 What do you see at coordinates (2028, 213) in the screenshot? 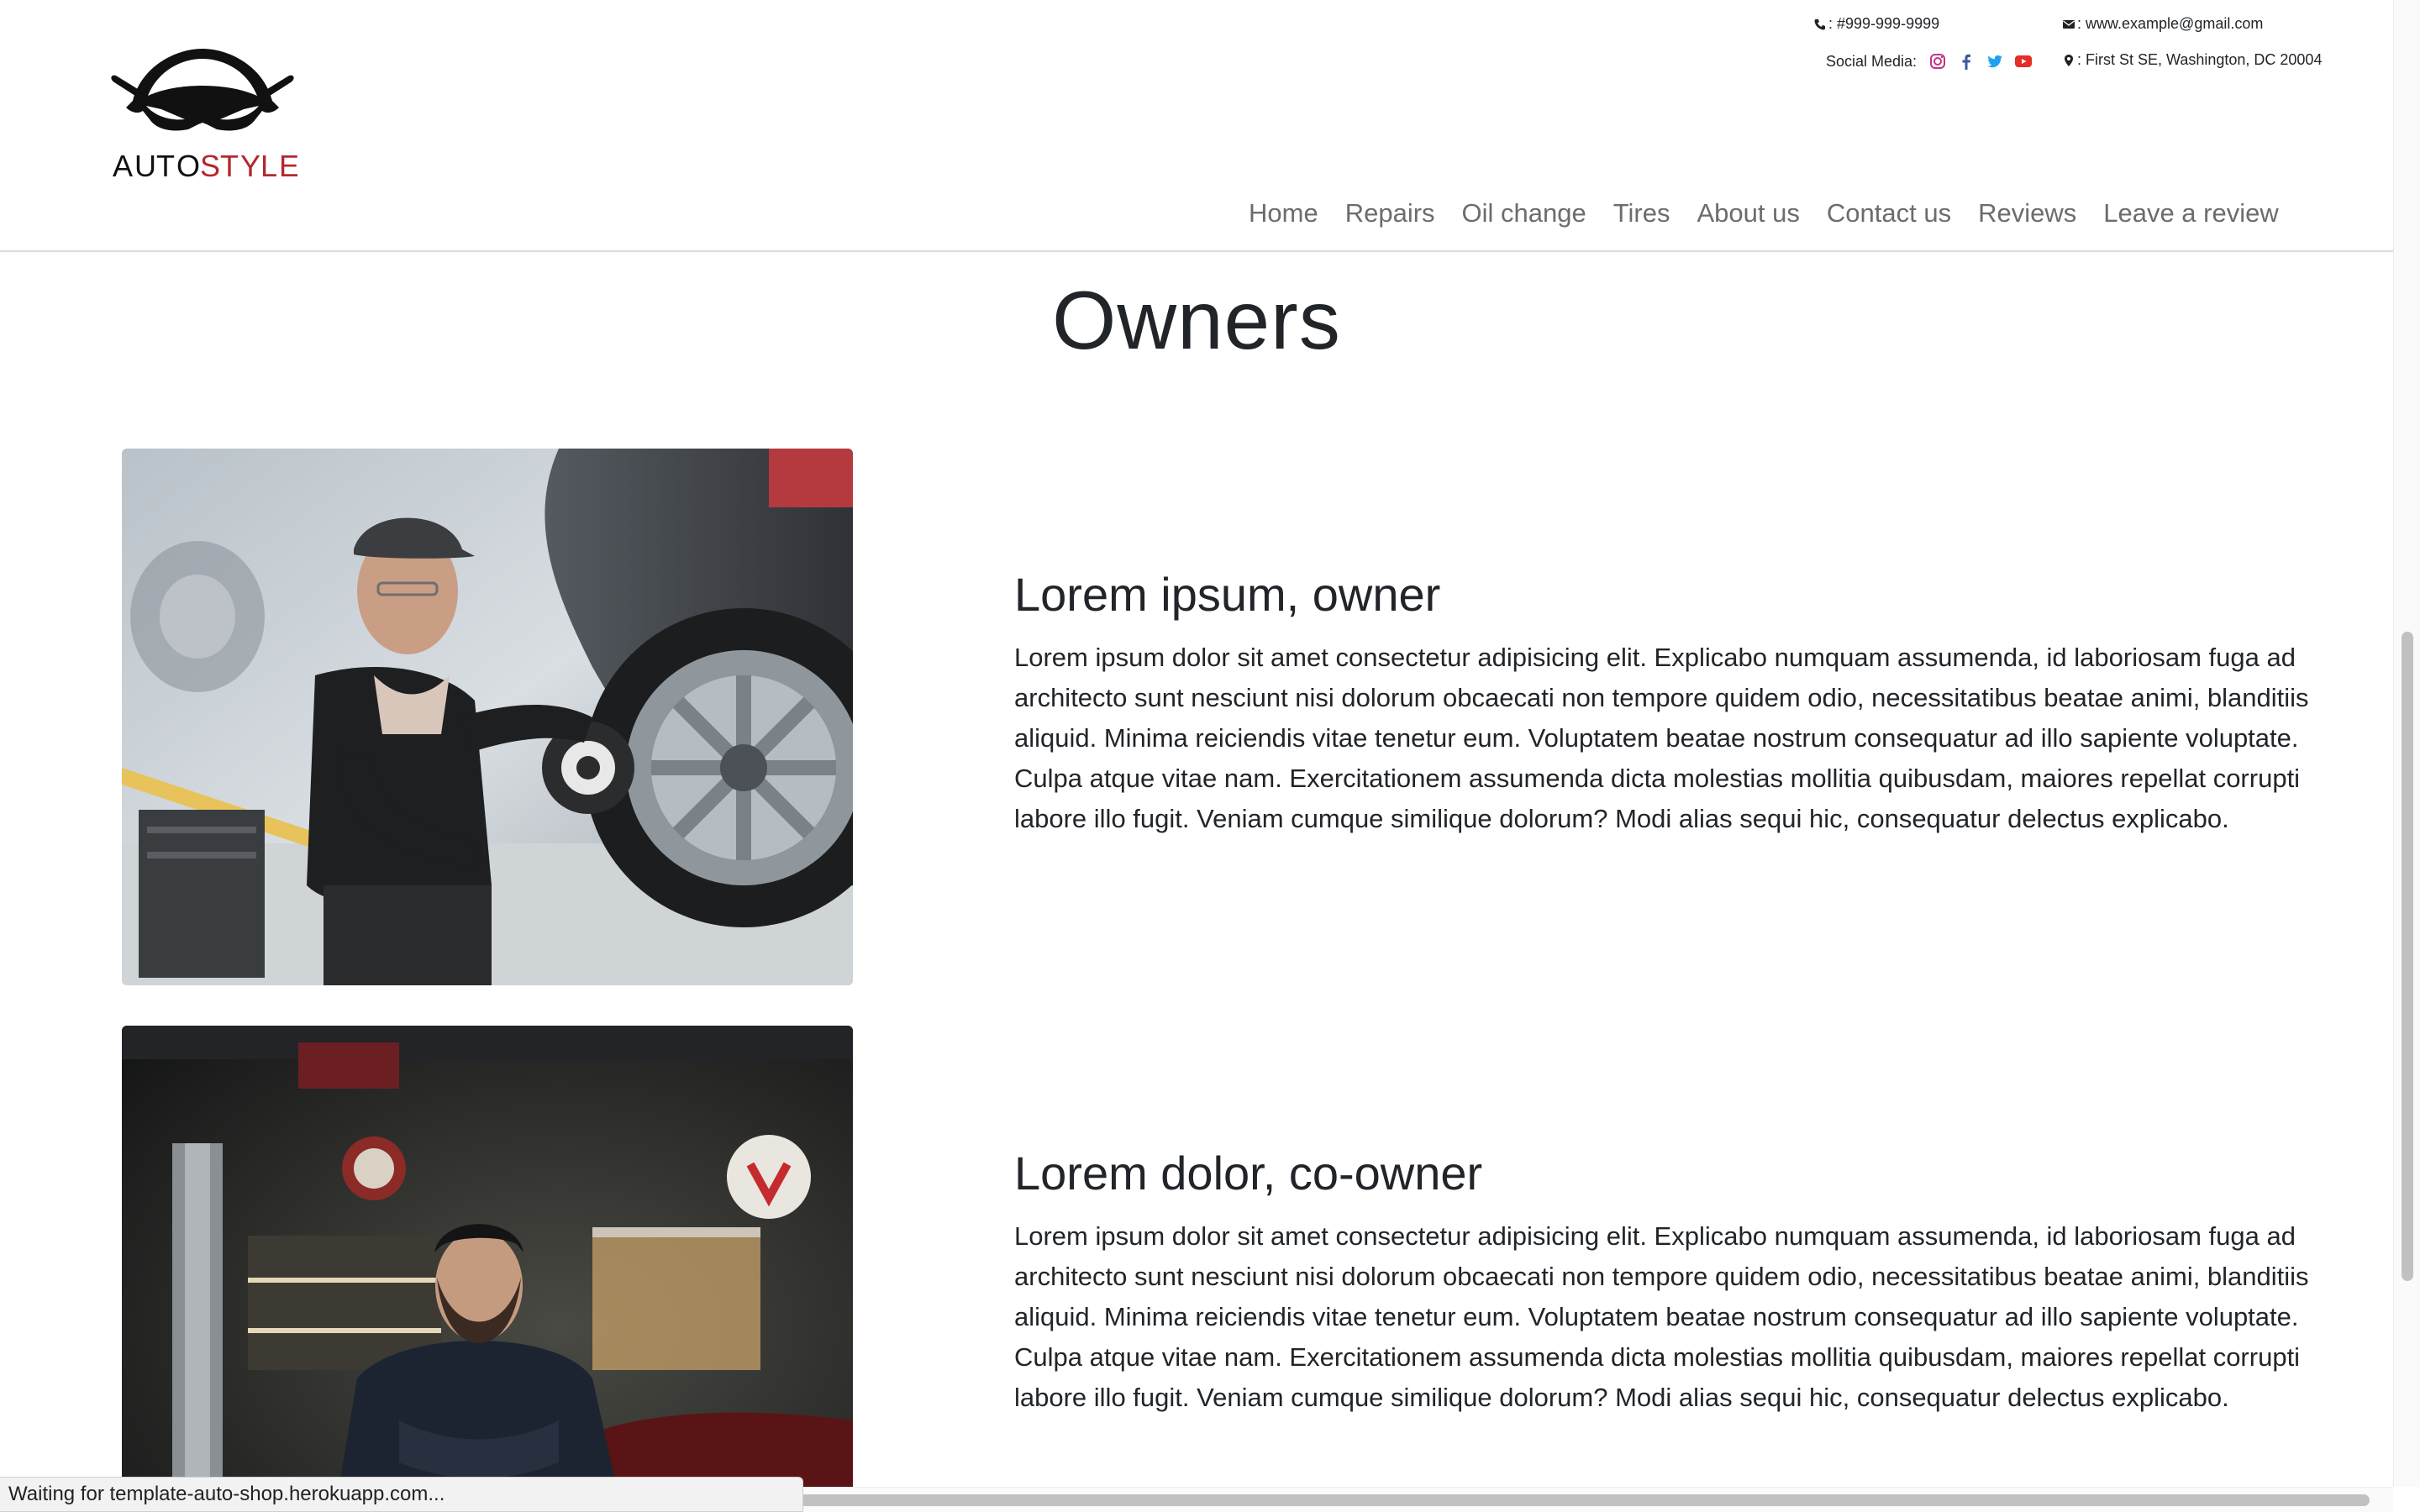
I see `nav-reviews: Reviews` at bounding box center [2028, 213].